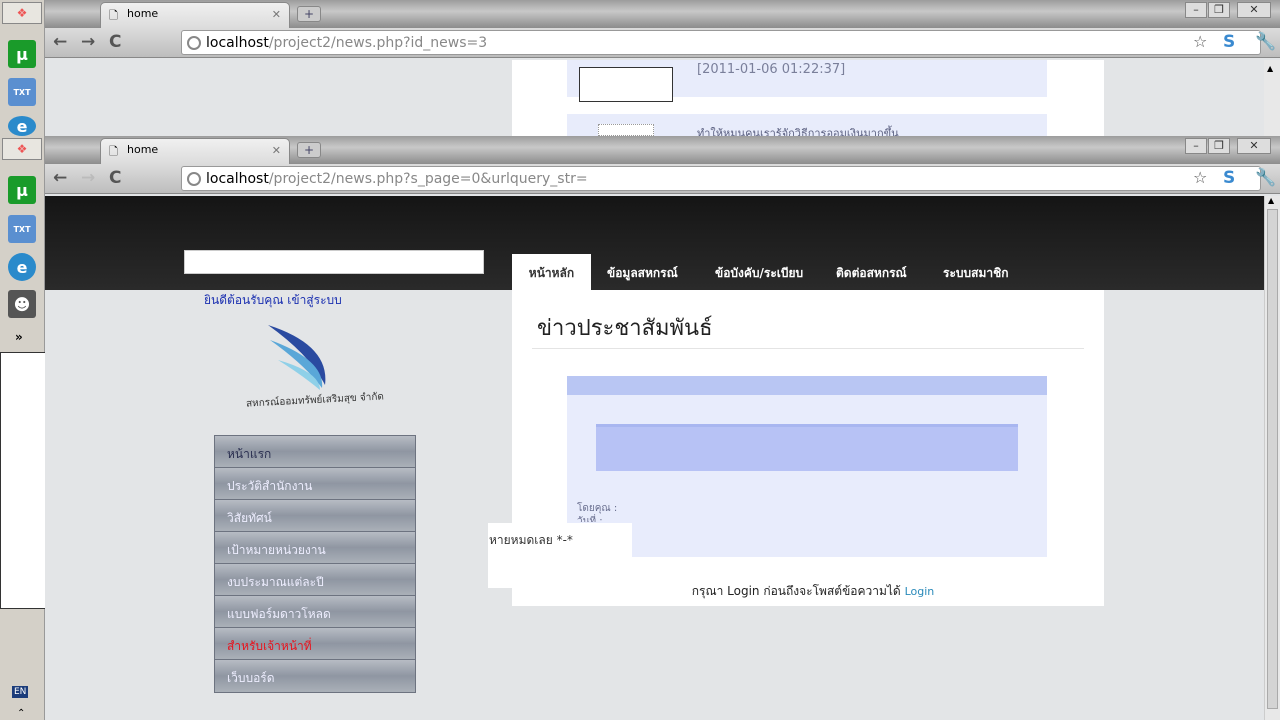 This screenshot has width=1280, height=720. What do you see at coordinates (920, 591) in the screenshot?
I see `login-link: Login` at bounding box center [920, 591].